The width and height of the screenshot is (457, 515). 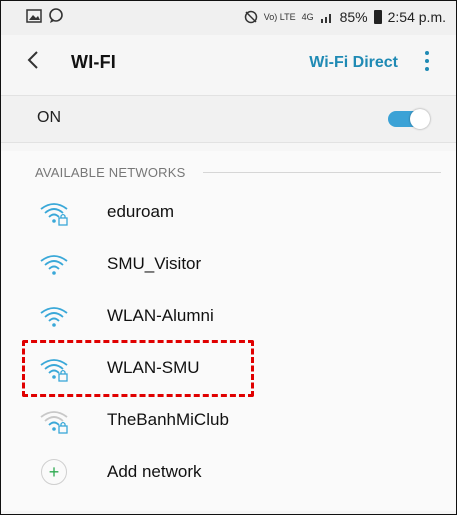 What do you see at coordinates (141, 211) in the screenshot?
I see `network-name: eduroam` at bounding box center [141, 211].